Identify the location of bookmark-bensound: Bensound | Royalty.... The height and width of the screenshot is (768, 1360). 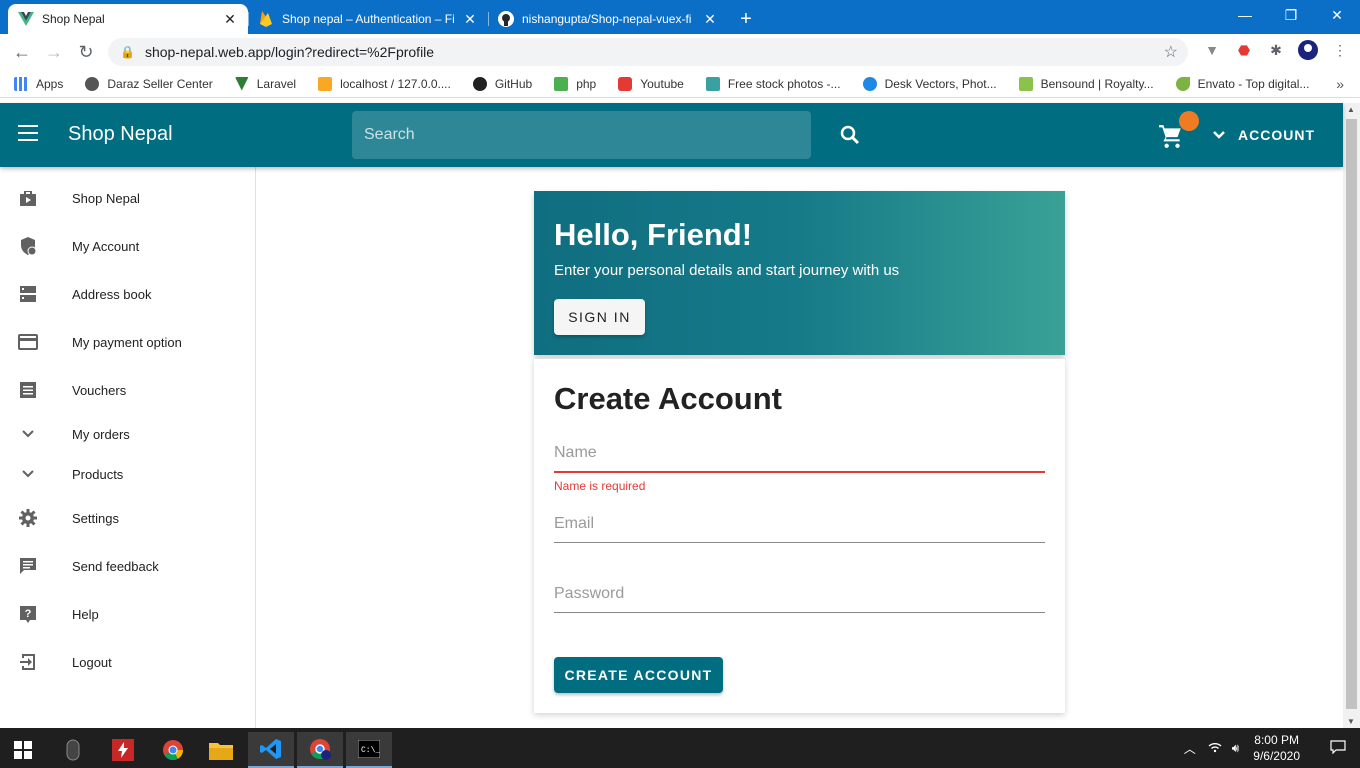
(1086, 83).